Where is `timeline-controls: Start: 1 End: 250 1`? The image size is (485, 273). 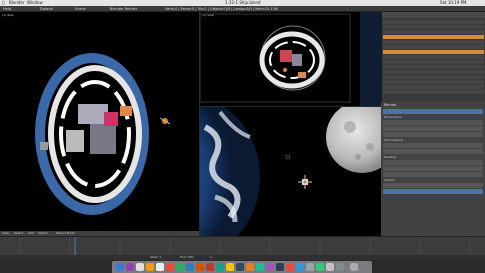 timeline-controls: Start: 1 End: 250 1 is located at coordinates (242, 257).